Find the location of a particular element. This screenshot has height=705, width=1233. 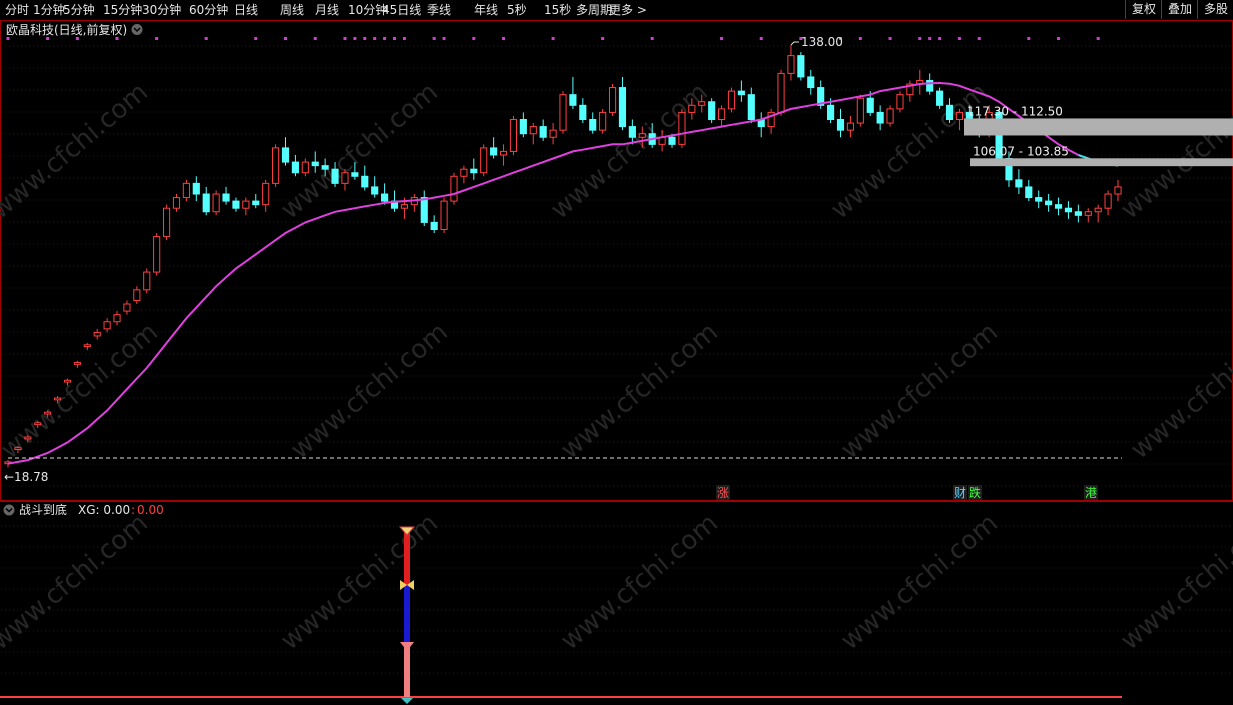

high-price-label: 138.00 is located at coordinates (822, 42).